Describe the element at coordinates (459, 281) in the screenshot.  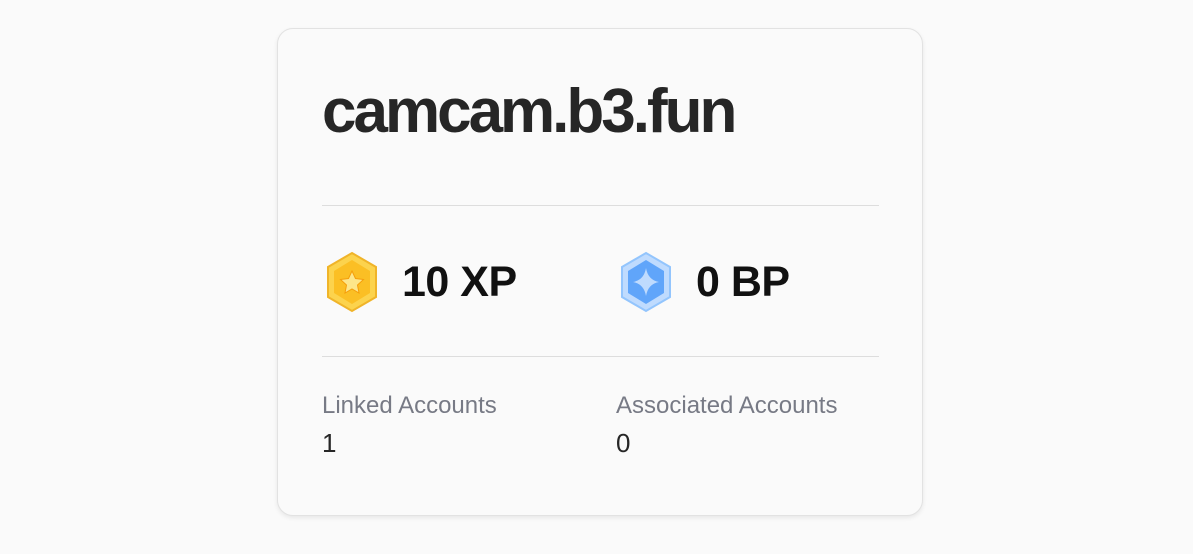
I see `xp-value: 10 XP` at that location.